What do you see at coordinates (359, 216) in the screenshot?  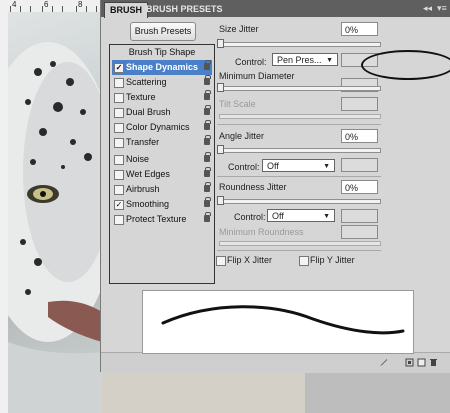 I see `roundness-control-field` at bounding box center [359, 216].